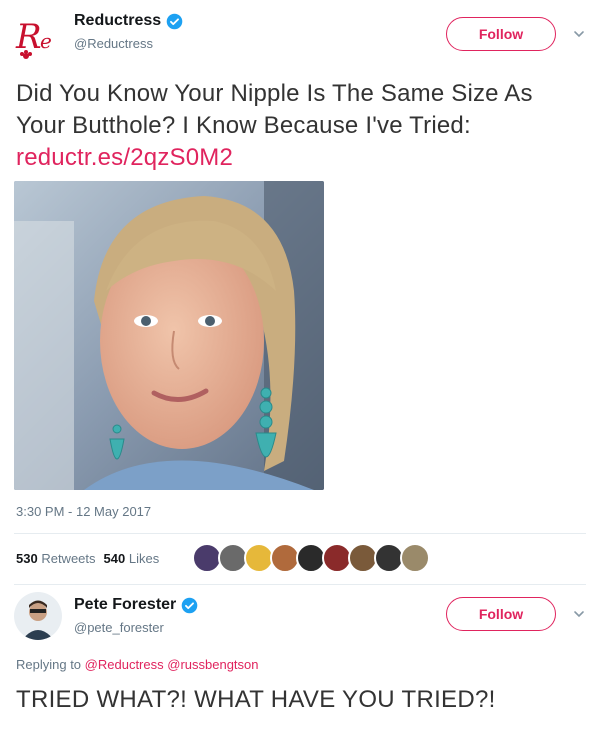 The height and width of the screenshot is (730, 600). What do you see at coordinates (117, 21) in the screenshot?
I see `author-display-name: Reductress` at bounding box center [117, 21].